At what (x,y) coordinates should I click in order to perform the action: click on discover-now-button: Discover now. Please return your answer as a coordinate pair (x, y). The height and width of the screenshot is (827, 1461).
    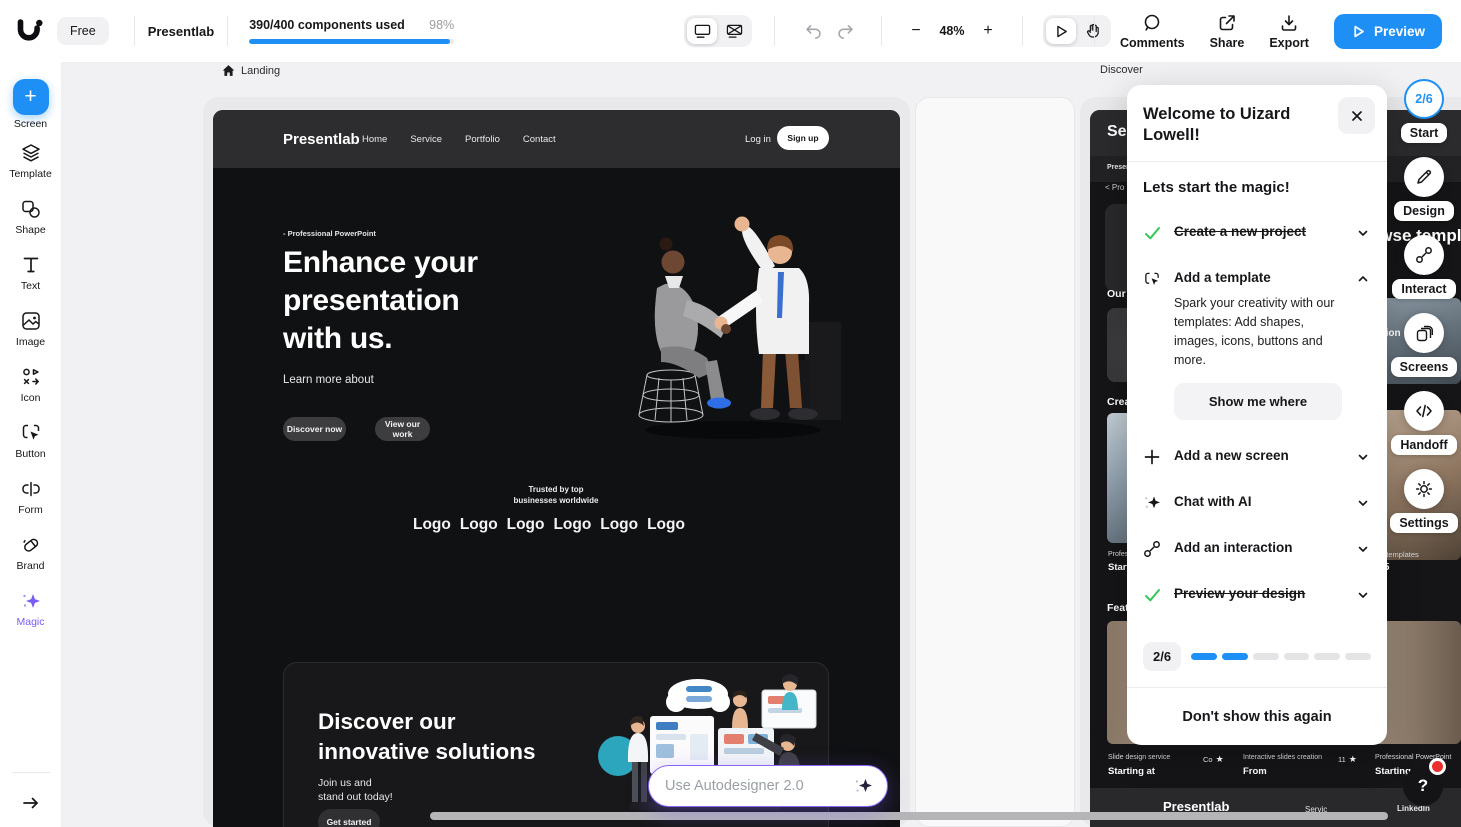
    Looking at the image, I should click on (314, 429).